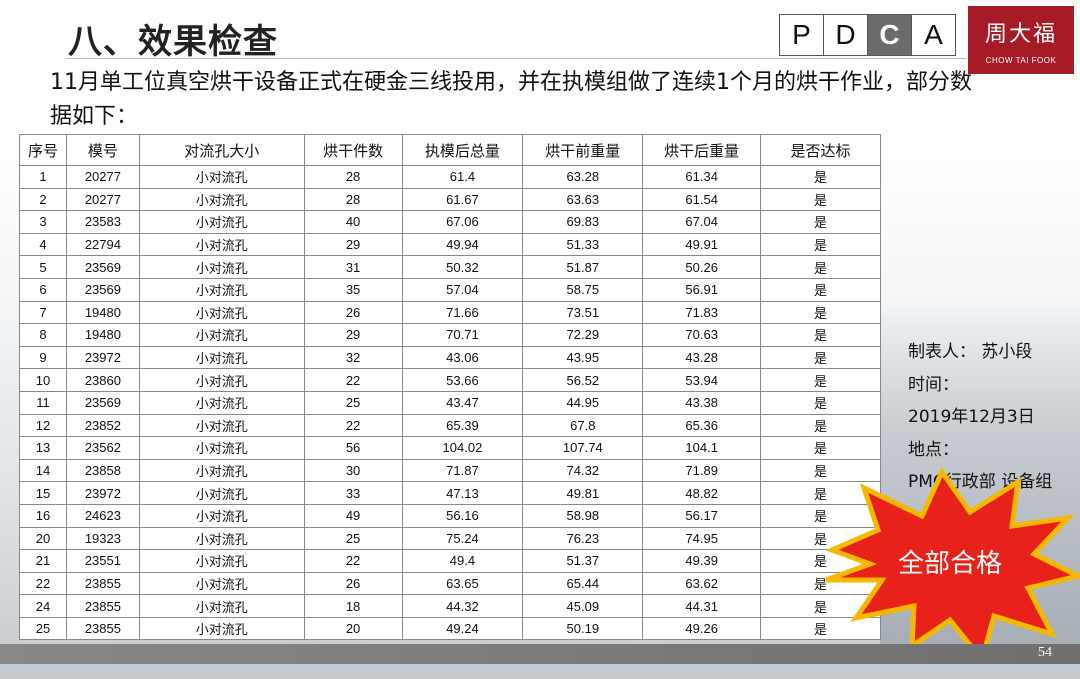 The height and width of the screenshot is (679, 1080). I want to click on cell-weight-after: 49.91, so click(702, 244).